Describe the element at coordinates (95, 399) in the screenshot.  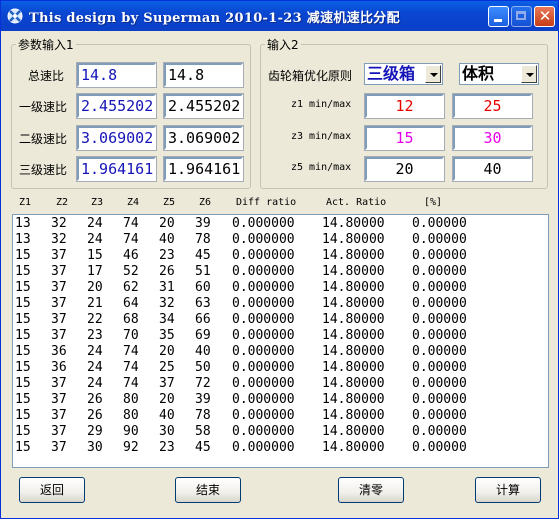
I see `table-cell: 26` at that location.